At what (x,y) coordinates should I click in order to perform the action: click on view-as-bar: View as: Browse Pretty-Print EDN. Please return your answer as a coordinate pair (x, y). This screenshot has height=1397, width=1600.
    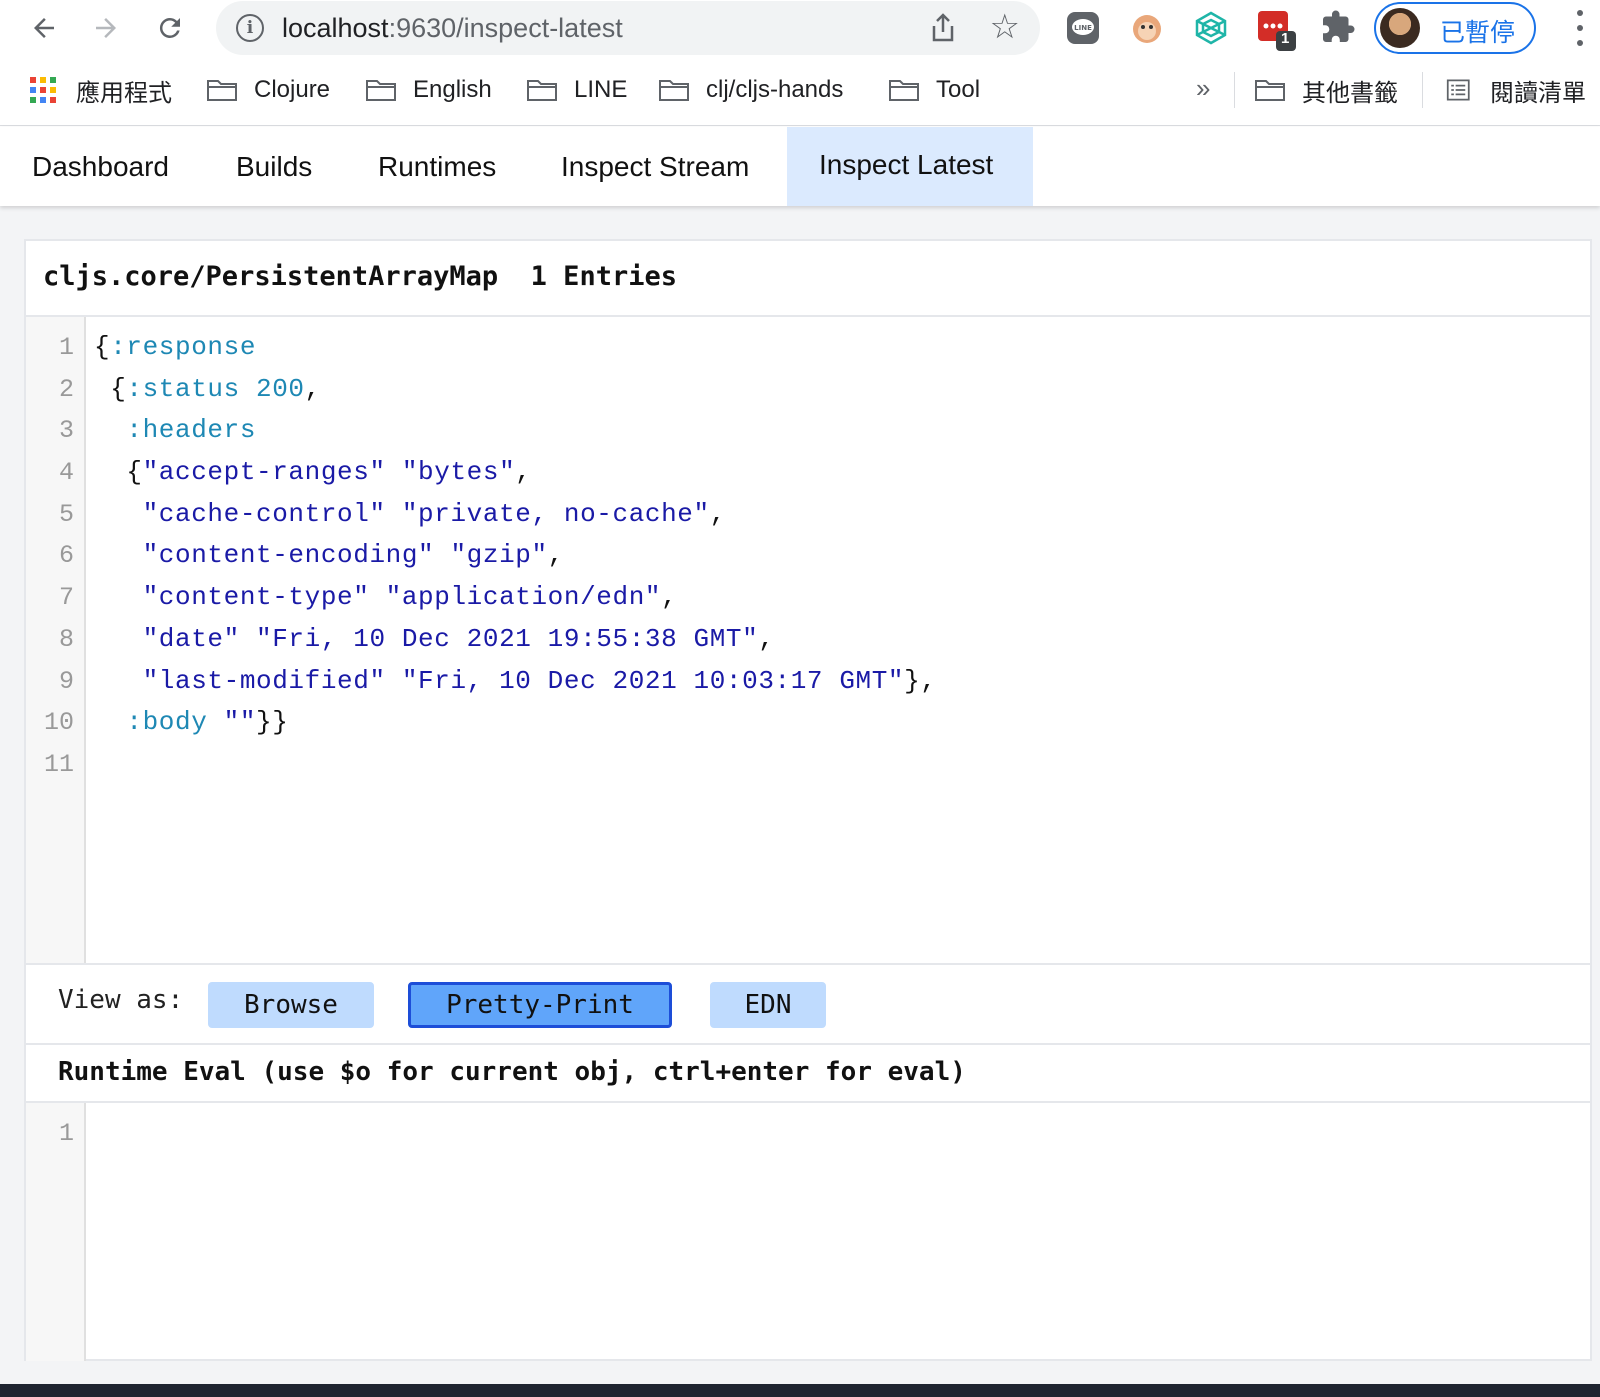
    Looking at the image, I should click on (808, 1005).